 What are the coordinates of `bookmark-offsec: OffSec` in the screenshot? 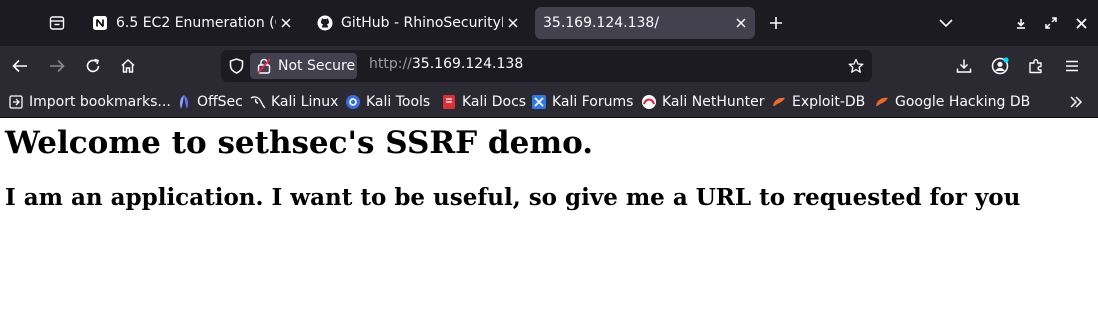 It's located at (209, 101).